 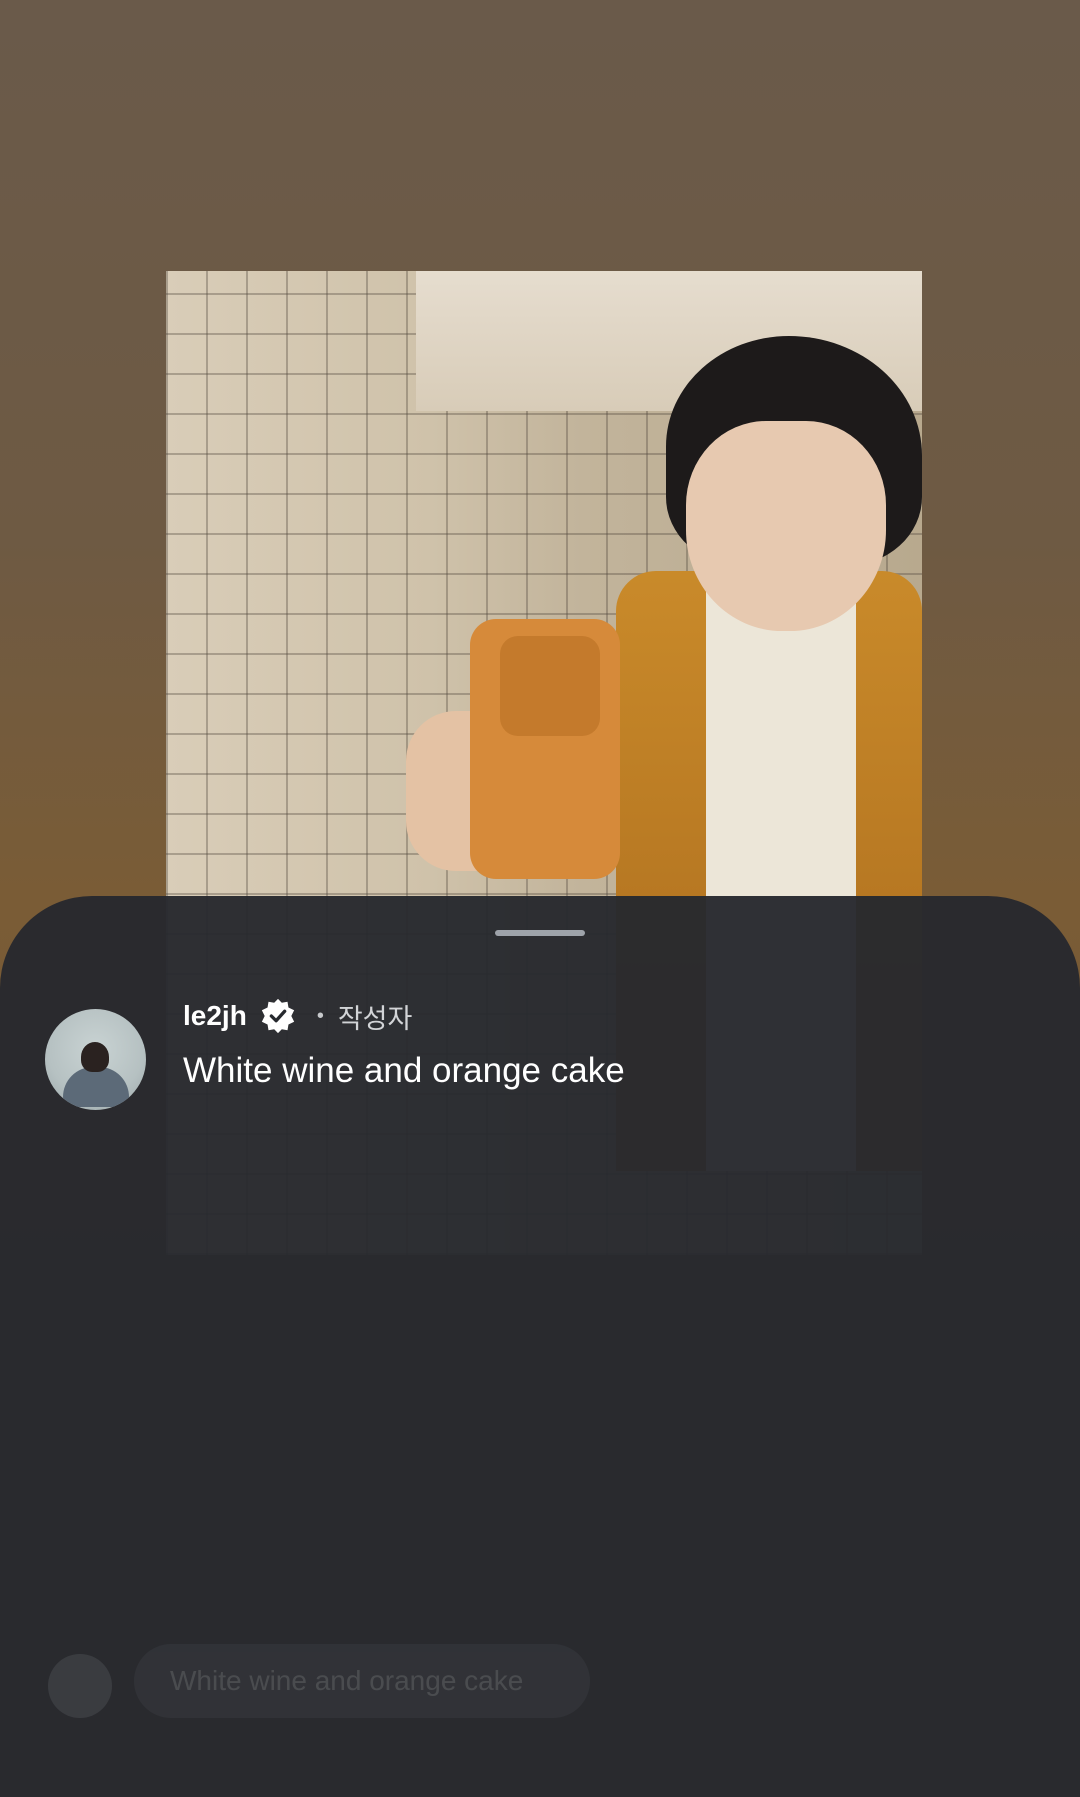 I want to click on avatar, so click(x=95, y=1059).